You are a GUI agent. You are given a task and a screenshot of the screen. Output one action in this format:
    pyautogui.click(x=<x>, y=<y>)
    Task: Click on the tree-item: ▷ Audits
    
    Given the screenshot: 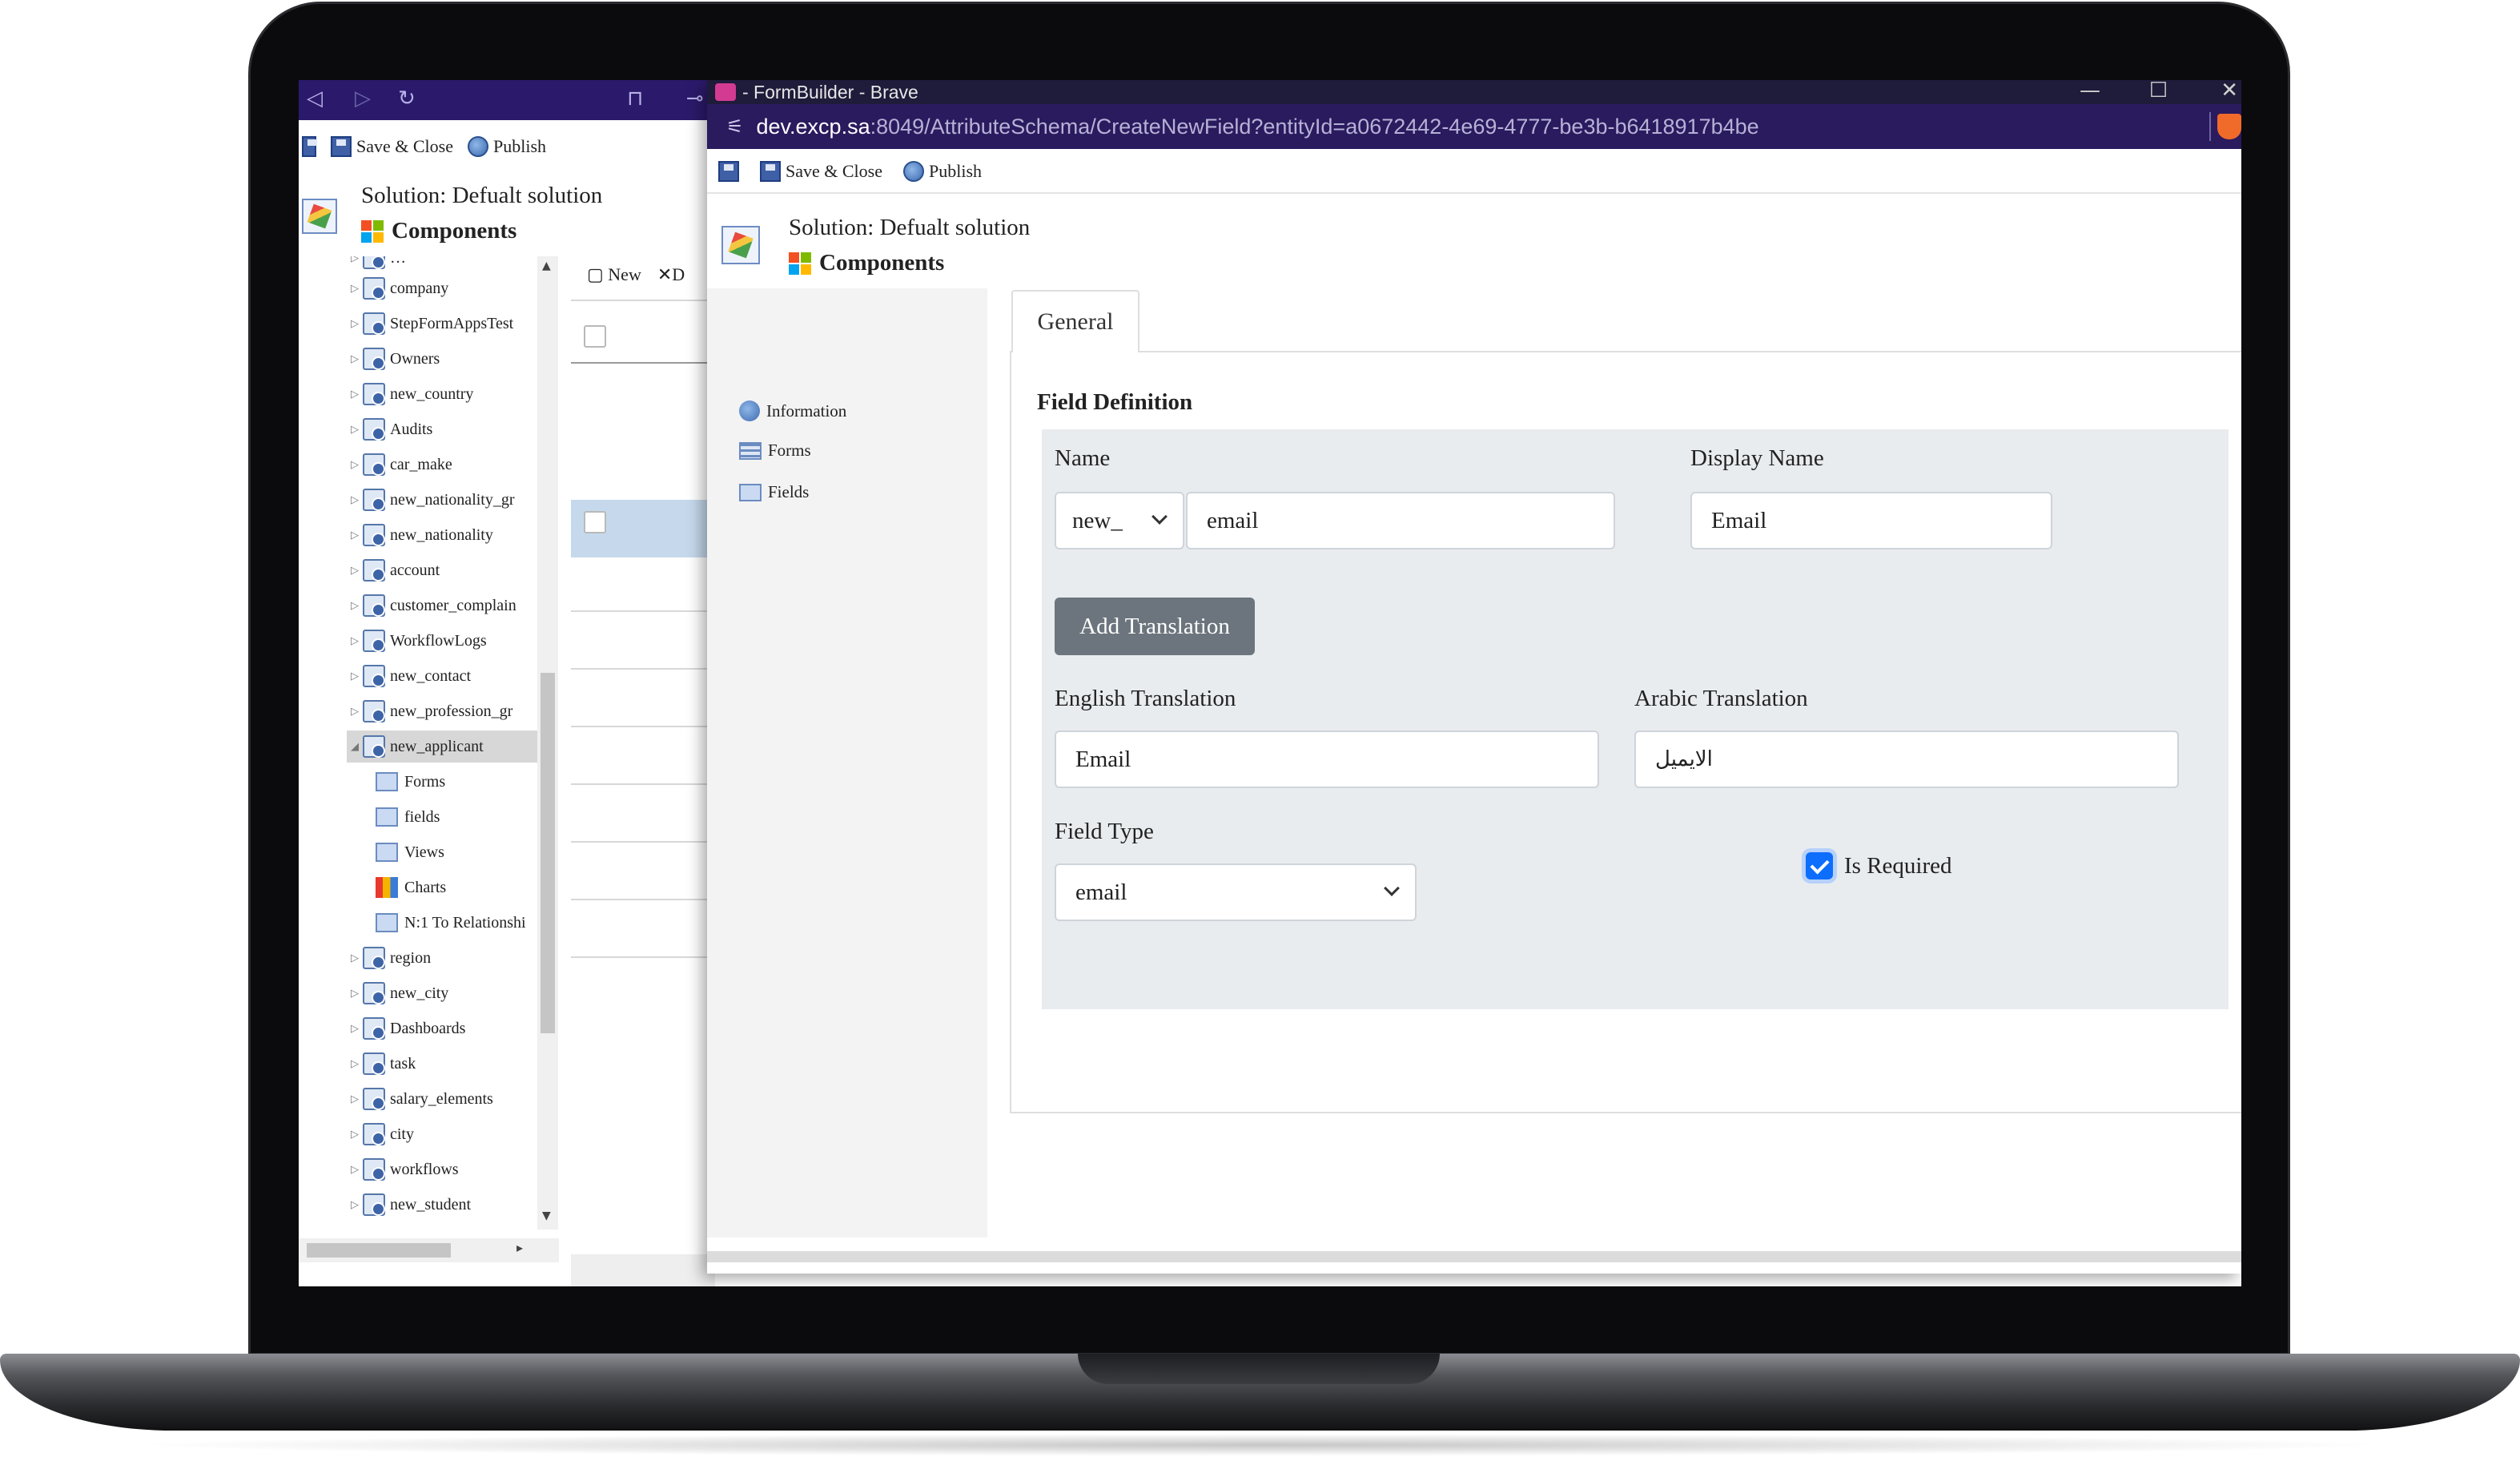 What is the action you would take?
    pyautogui.click(x=389, y=429)
    